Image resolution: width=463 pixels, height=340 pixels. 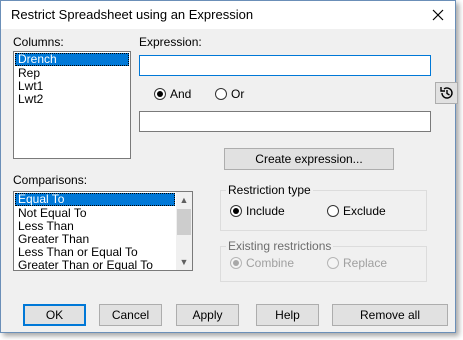 What do you see at coordinates (54, 315) in the screenshot?
I see `ok-button: OK` at bounding box center [54, 315].